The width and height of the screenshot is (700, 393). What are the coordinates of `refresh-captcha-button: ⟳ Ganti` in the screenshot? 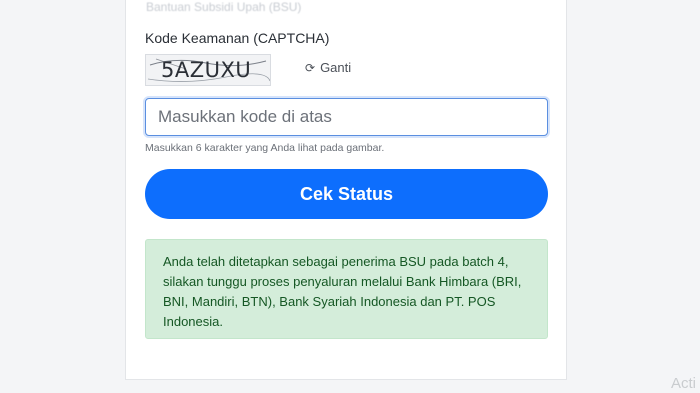 It's located at (328, 67).